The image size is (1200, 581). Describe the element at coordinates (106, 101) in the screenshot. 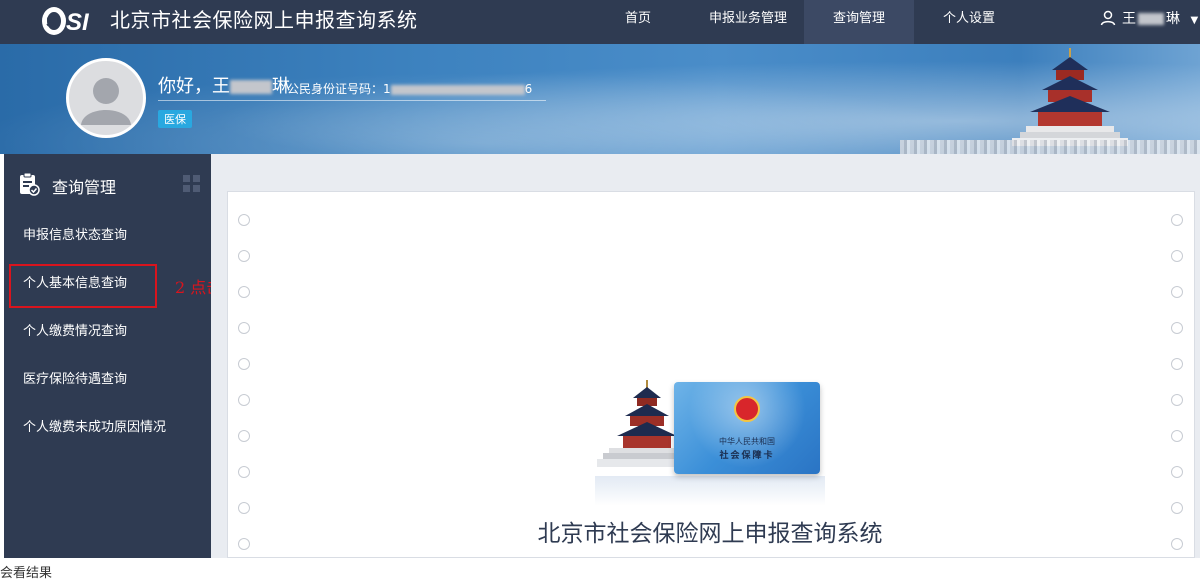

I see `default-avatar-icon` at that location.